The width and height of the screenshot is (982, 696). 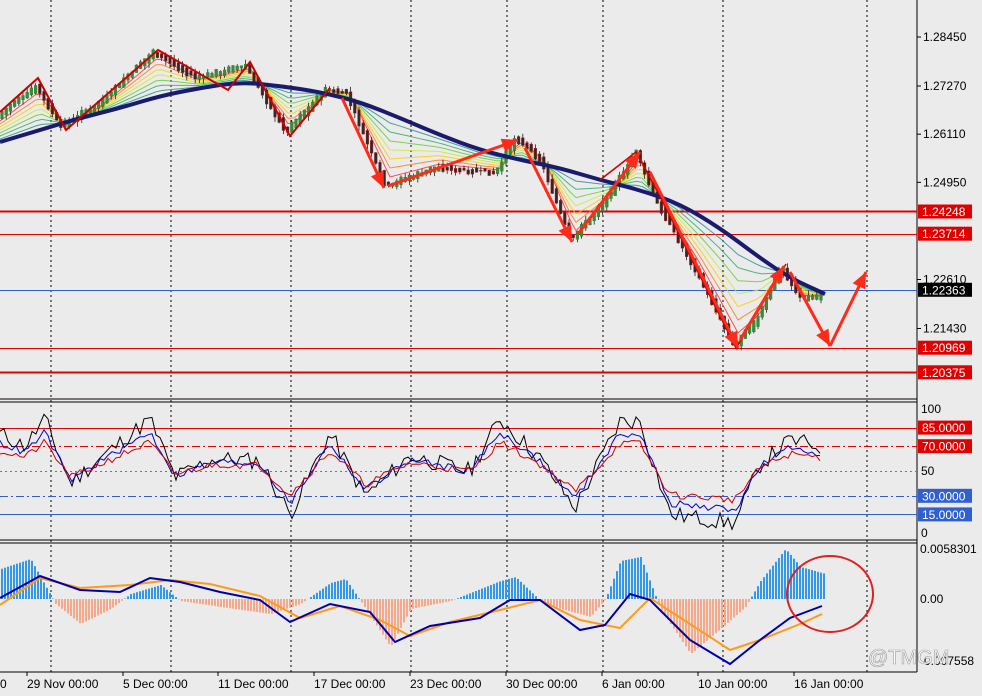 What do you see at coordinates (944, 496) in the screenshot?
I see `stochastic-level-tag-label: 30.0000` at bounding box center [944, 496].